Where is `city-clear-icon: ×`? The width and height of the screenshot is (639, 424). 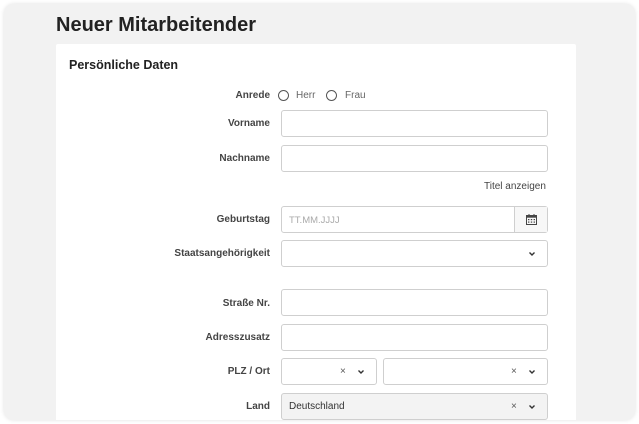 city-clear-icon: × is located at coordinates (514, 372).